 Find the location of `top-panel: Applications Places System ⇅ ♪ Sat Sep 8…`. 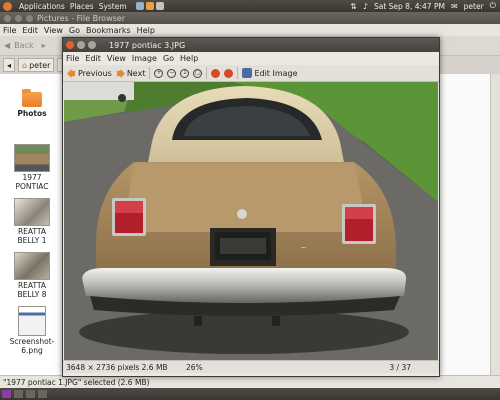

top-panel: Applications Places System ⇅ ♪ Sat Sep 8… is located at coordinates (250, 6).